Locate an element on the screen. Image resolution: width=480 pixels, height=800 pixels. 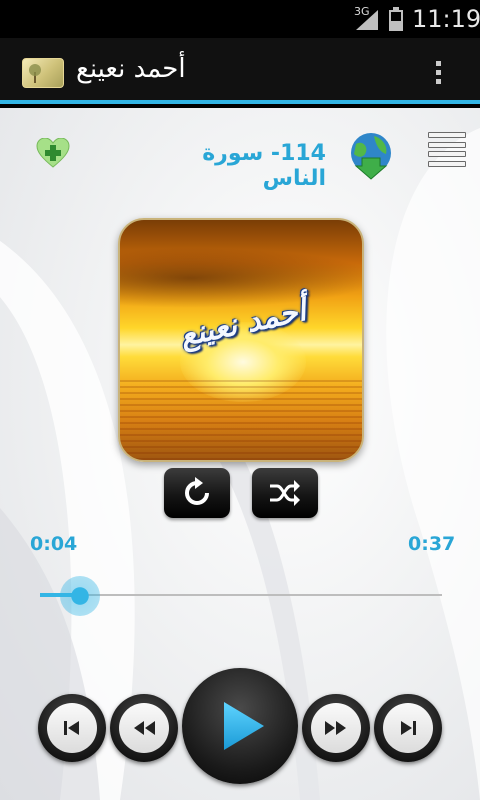
next-button is located at coordinates (408, 728).